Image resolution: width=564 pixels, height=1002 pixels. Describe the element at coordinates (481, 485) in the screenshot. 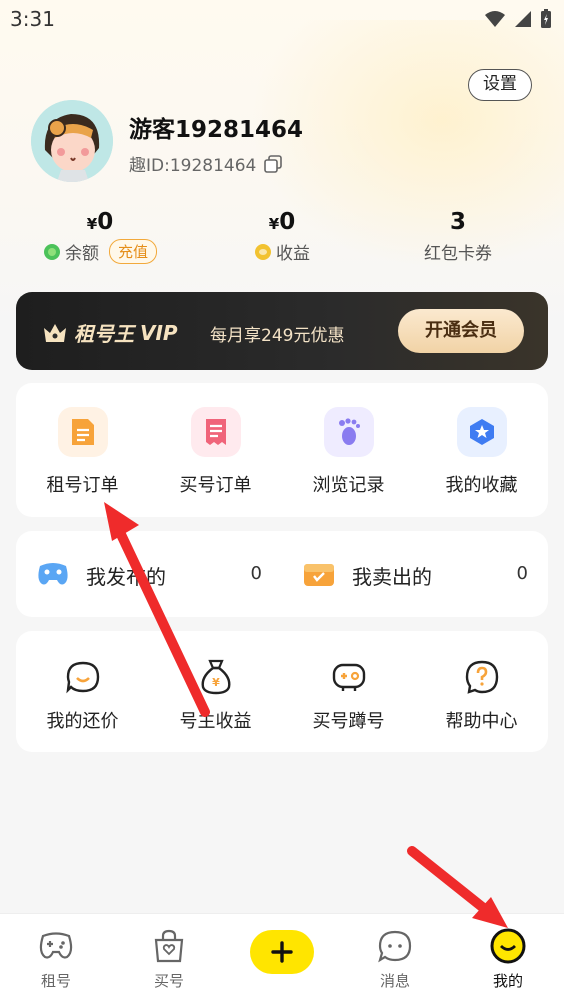

I see `favorites-label: 我的收藏` at that location.